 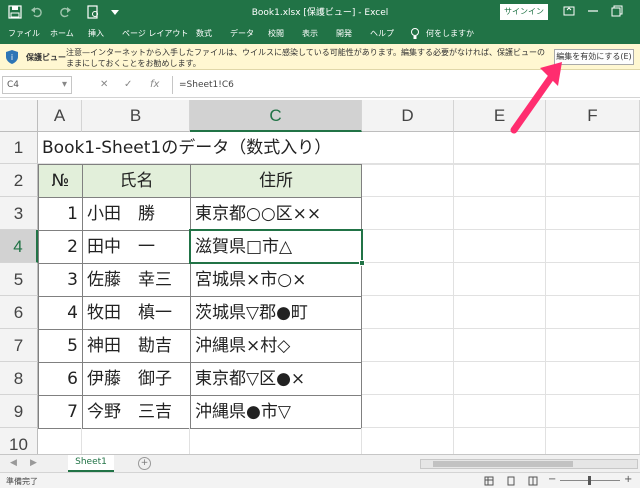 I want to click on cell-f4, so click(x=593, y=246).